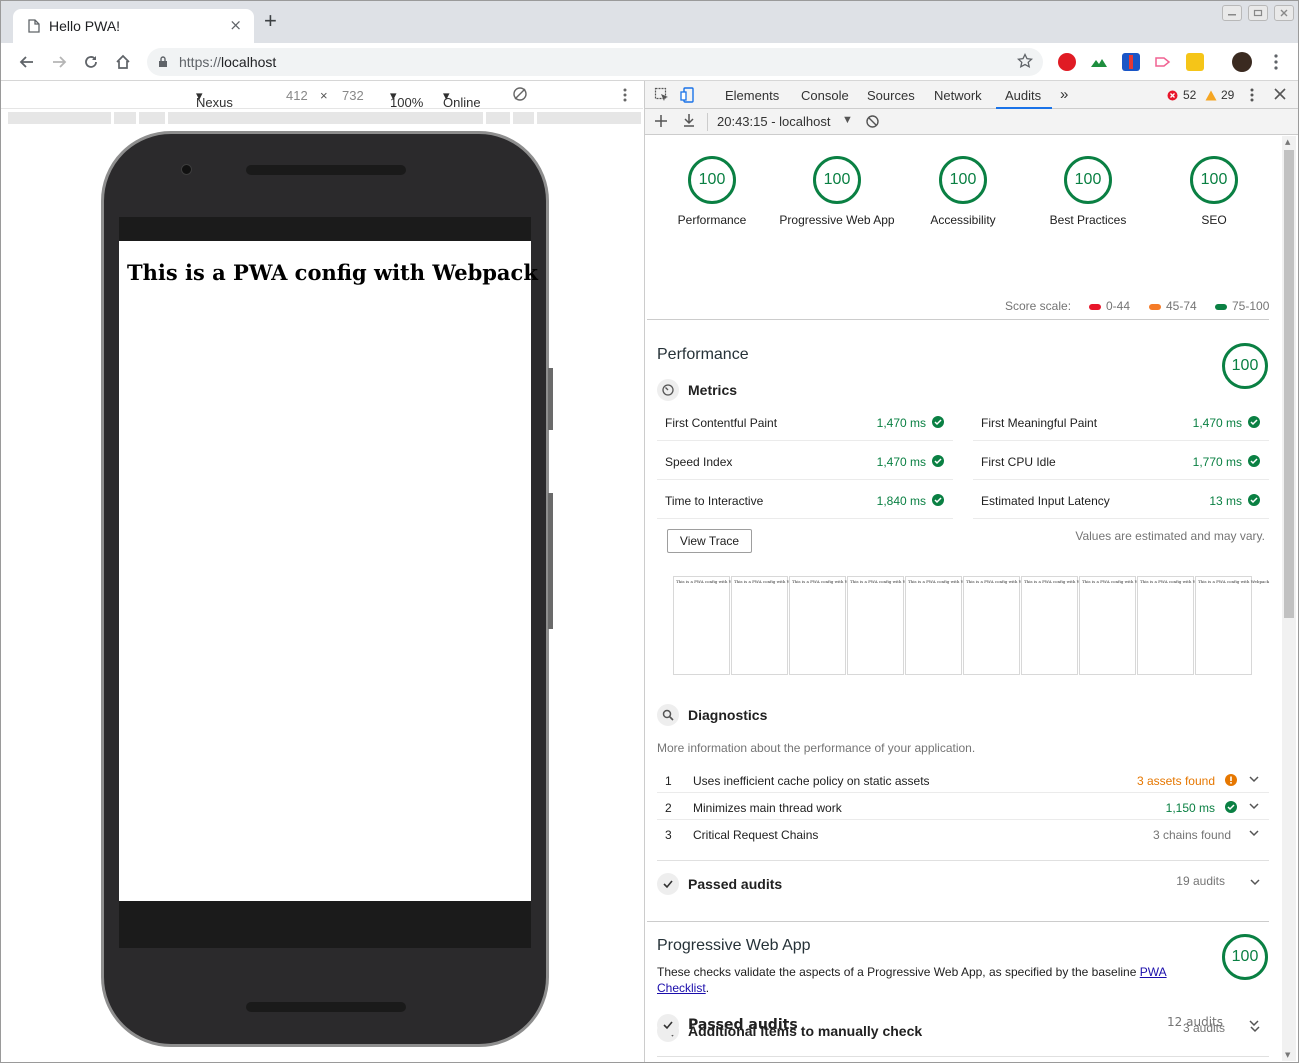 The height and width of the screenshot is (1063, 1299). I want to click on devtools-close-icon, so click(1280, 95).